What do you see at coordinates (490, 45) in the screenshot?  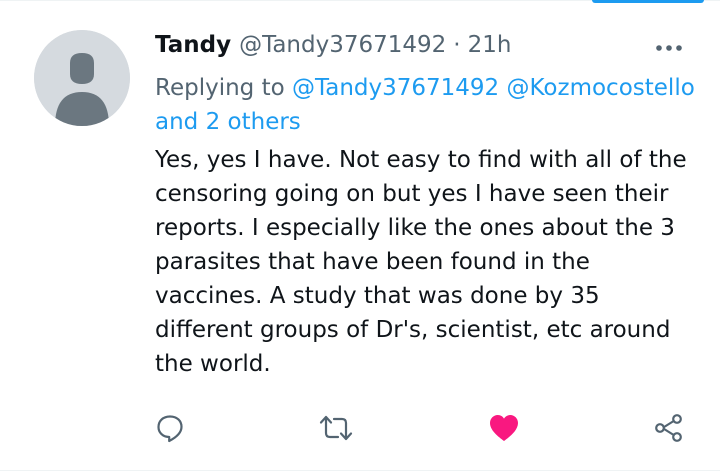 I see `tweet-timestamp: 21h` at bounding box center [490, 45].